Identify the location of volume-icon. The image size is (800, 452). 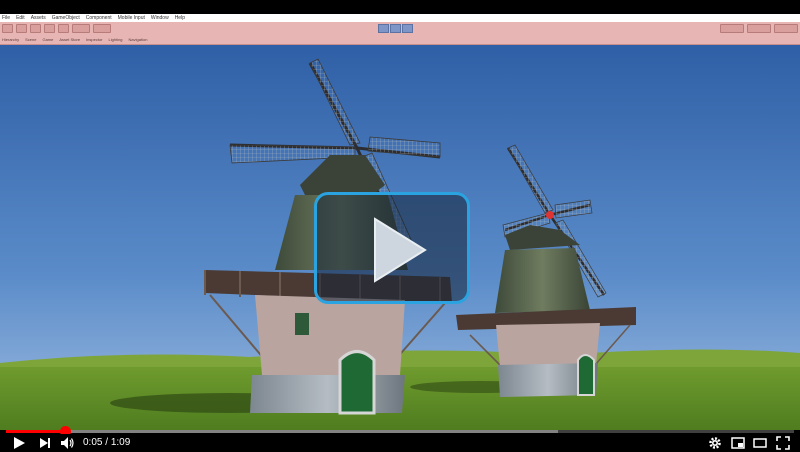
(67, 443).